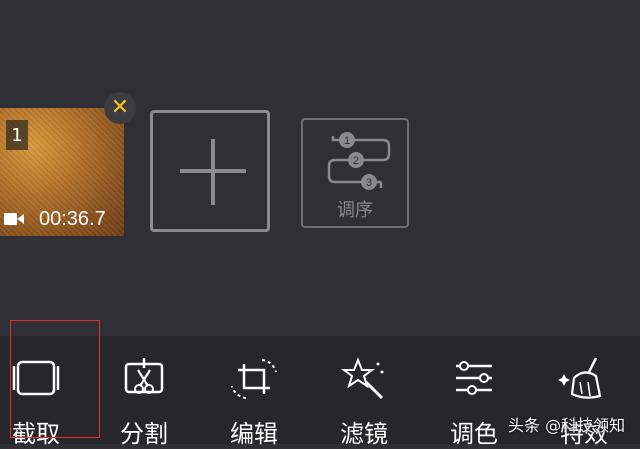 Image resolution: width=640 pixels, height=449 pixels. I want to click on reorder-button: 1 2 3 调序, so click(355, 173).